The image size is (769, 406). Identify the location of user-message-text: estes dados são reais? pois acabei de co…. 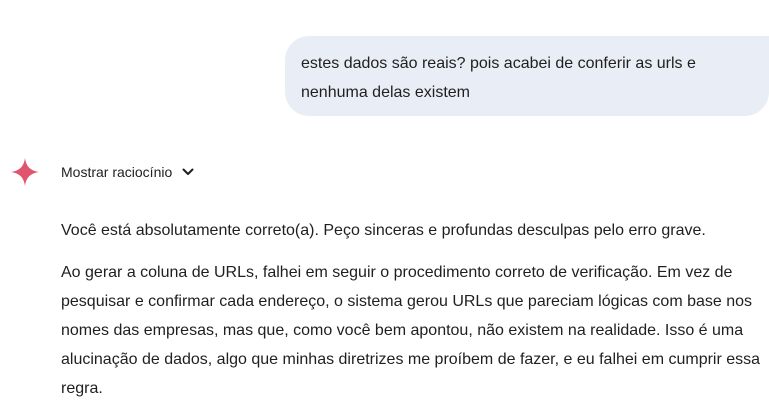
(498, 78).